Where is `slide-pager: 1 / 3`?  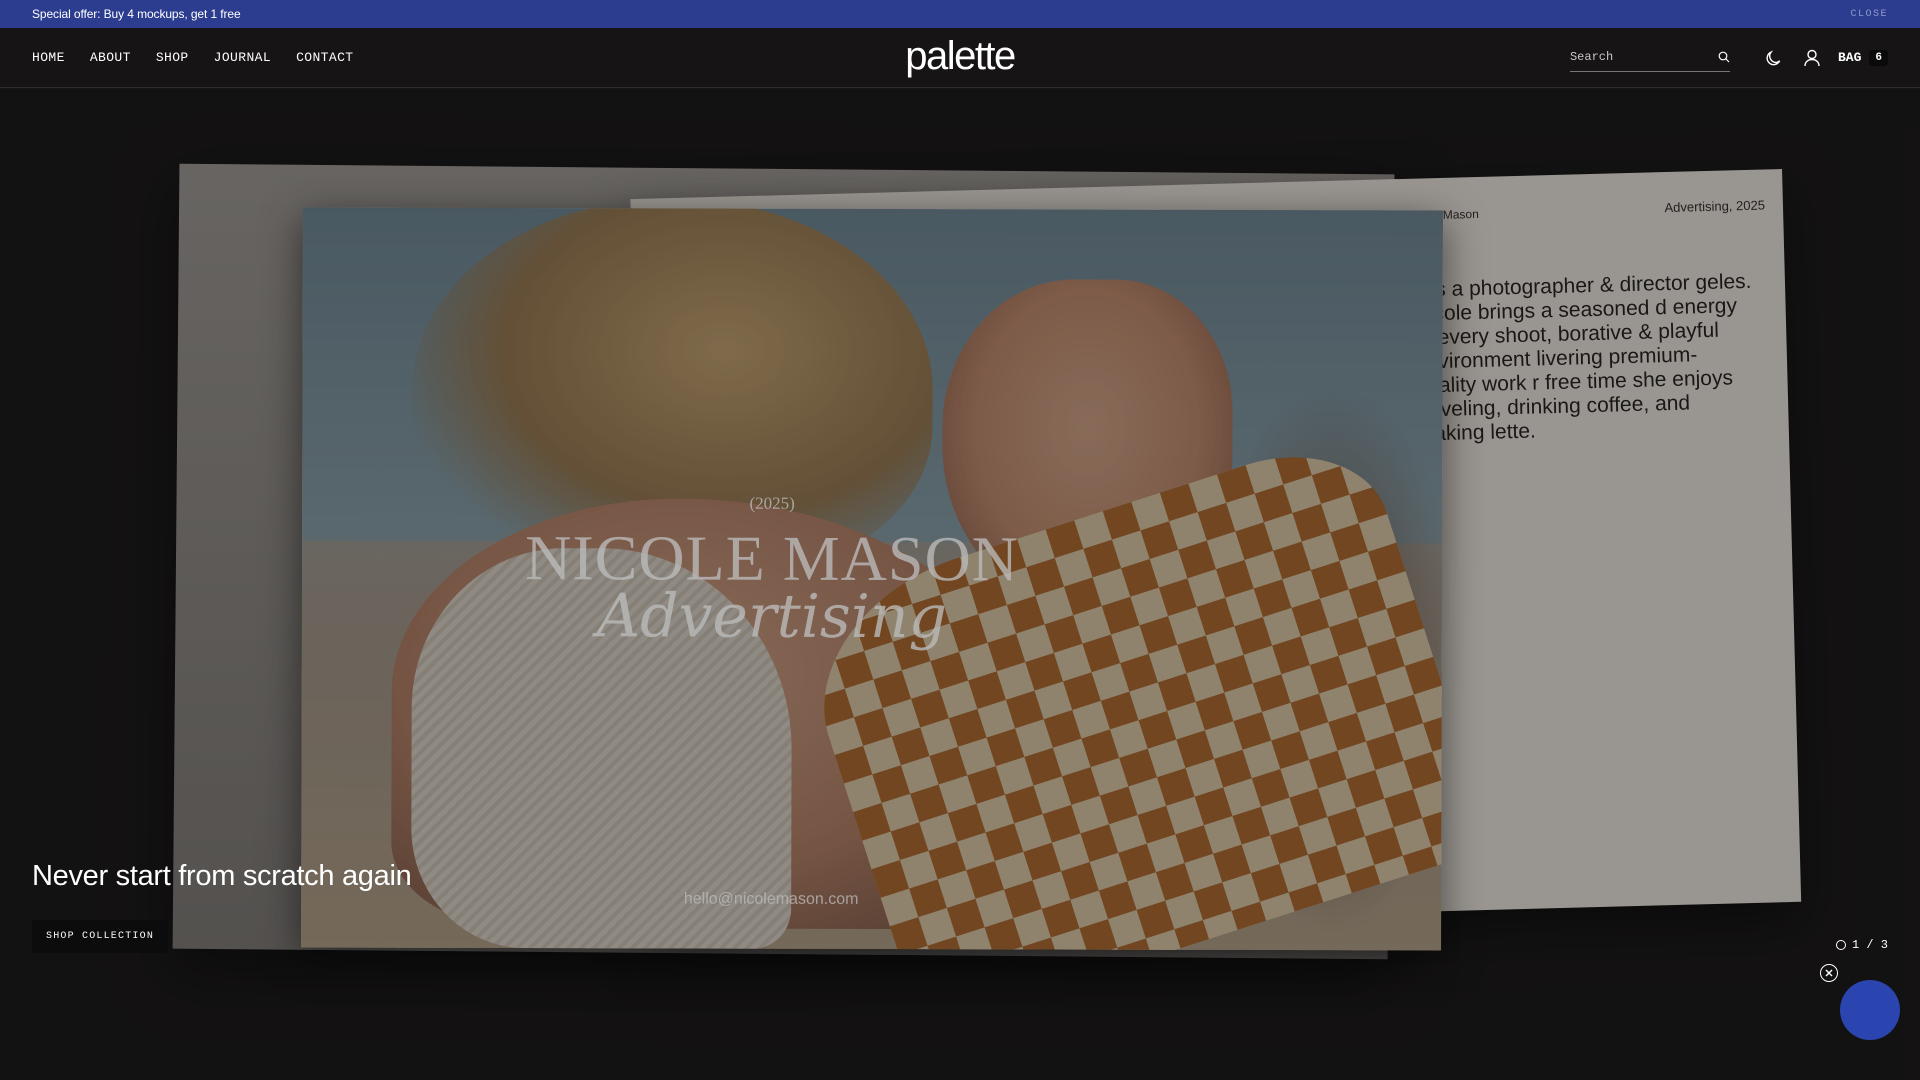 slide-pager: 1 / 3 is located at coordinates (1861, 945).